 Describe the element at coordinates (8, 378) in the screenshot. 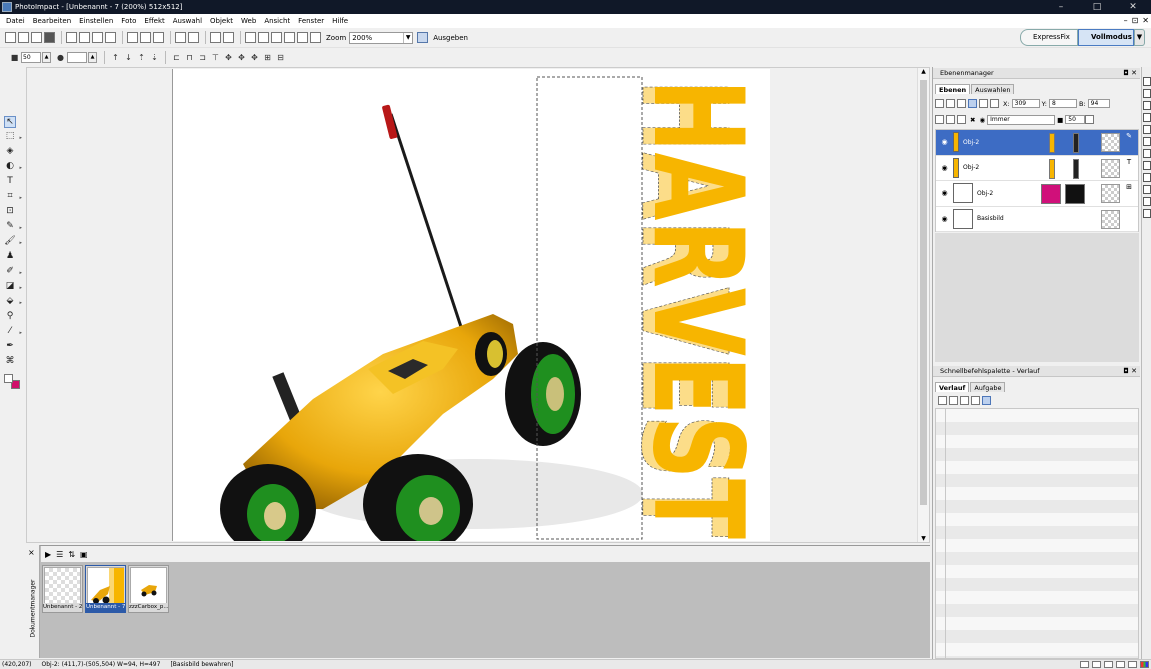

I see `foreground-color-swatch` at that location.